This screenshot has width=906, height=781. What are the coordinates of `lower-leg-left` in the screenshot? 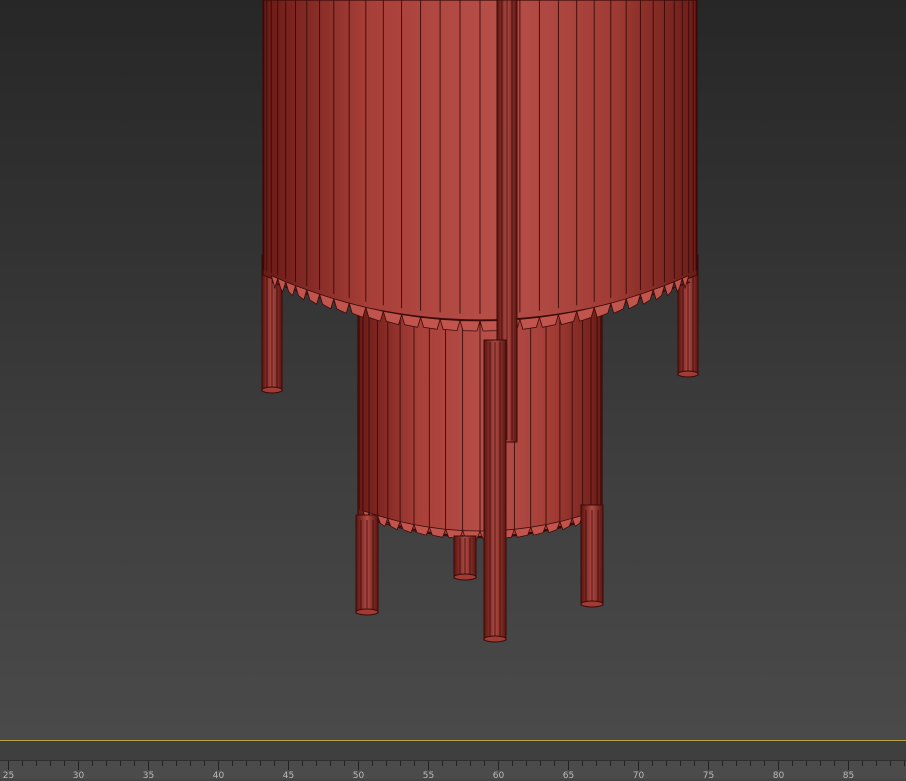 It's located at (367, 565).